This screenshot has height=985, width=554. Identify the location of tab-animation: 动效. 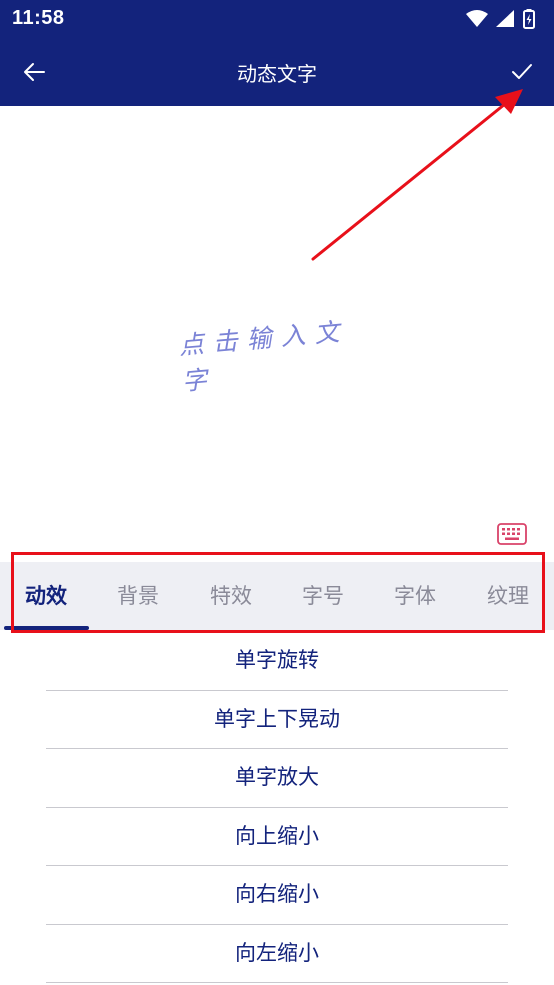
(46, 596).